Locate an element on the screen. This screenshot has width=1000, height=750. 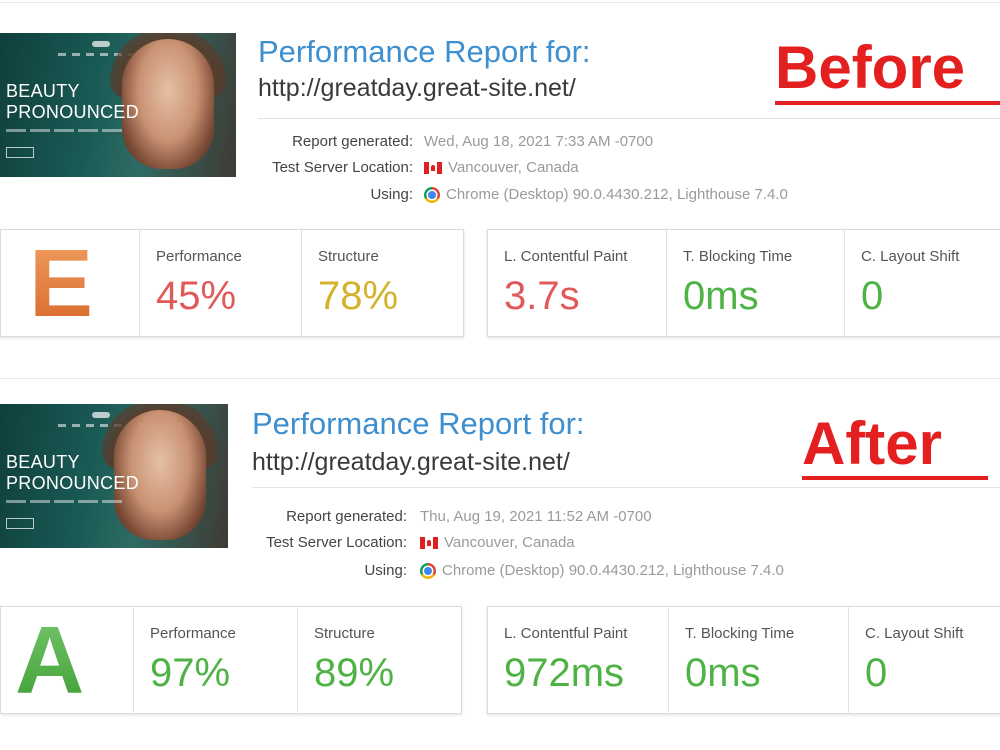
lcp-cell: L. Contentful Paint 3.7s is located at coordinates (577, 283).